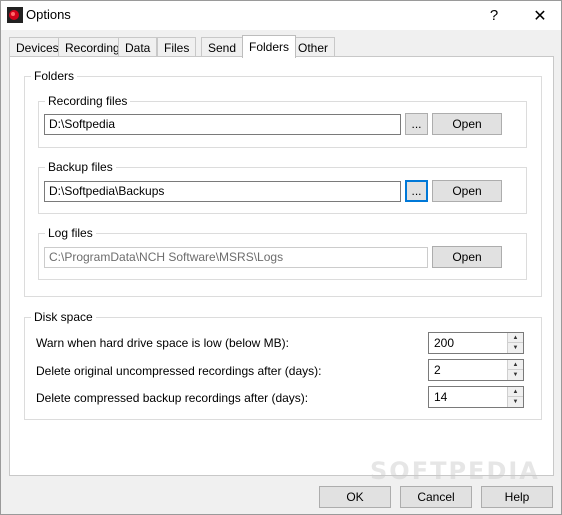 This screenshot has height=515, width=562. What do you see at coordinates (63, 317) in the screenshot?
I see `disk-space-group-label: Disk space` at bounding box center [63, 317].